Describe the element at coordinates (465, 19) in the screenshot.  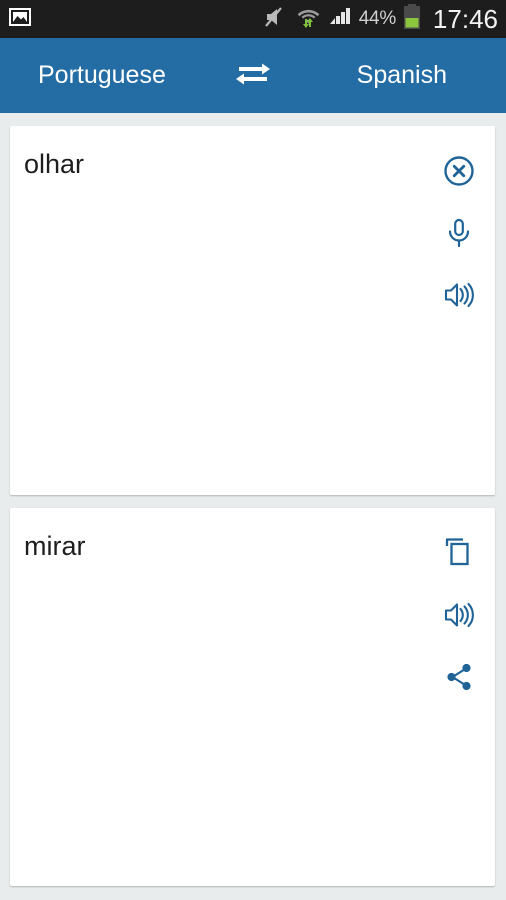
I see `status-bar-clock: 17:46` at that location.